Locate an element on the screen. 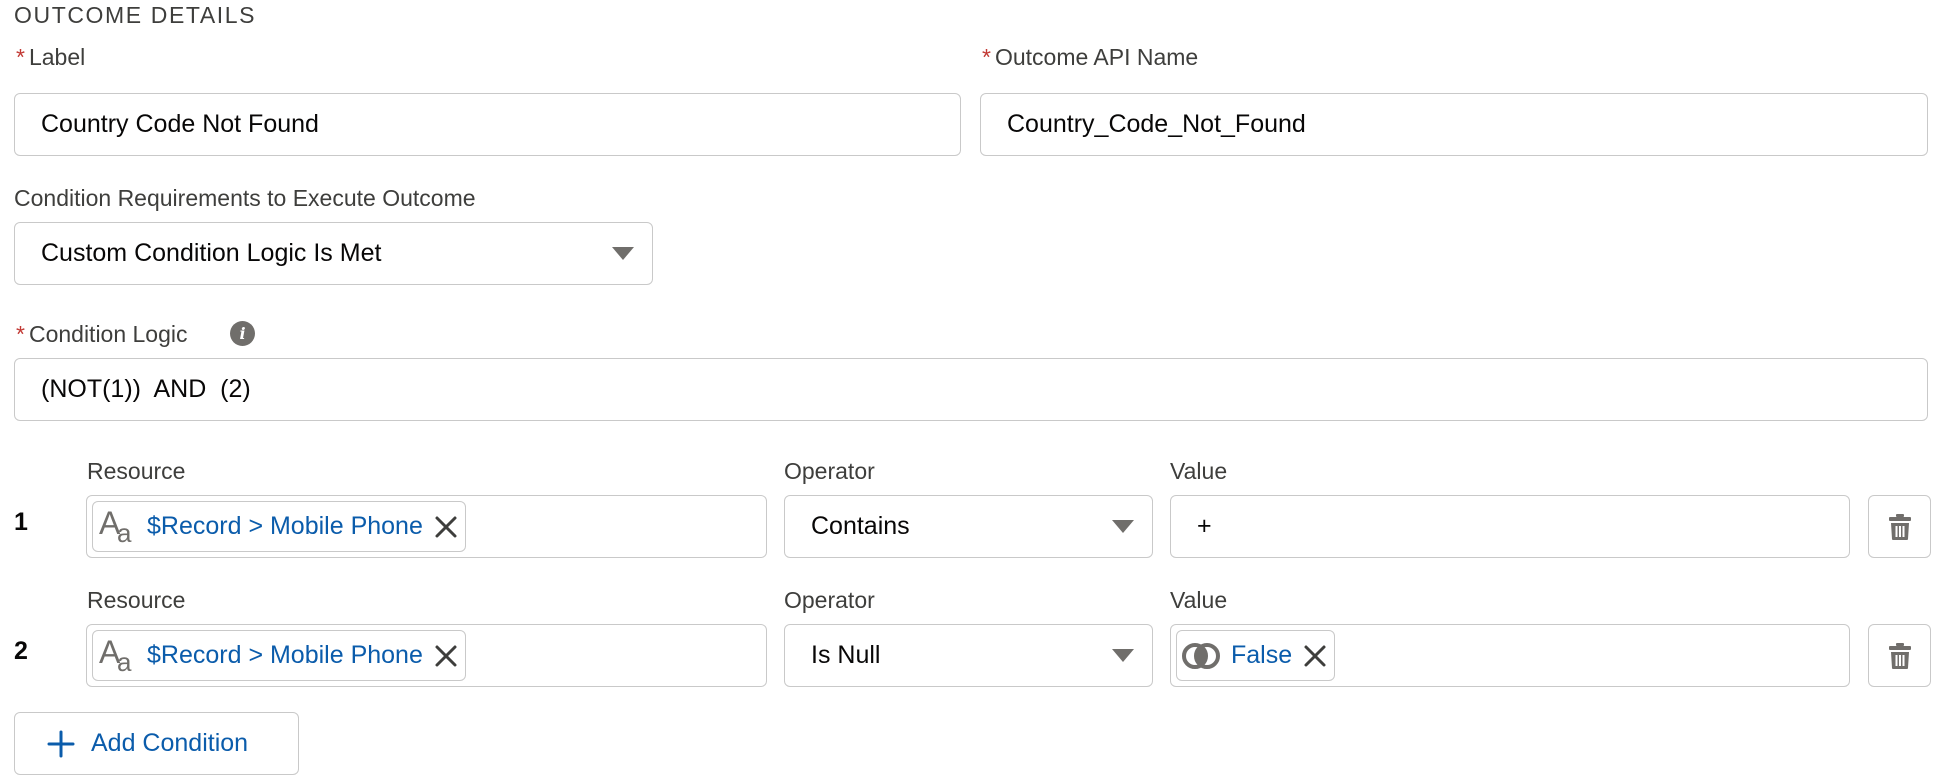 The height and width of the screenshot is (784, 1942). condition-requirements-value: Custom Condition Logic Is Met is located at coordinates (211, 253).